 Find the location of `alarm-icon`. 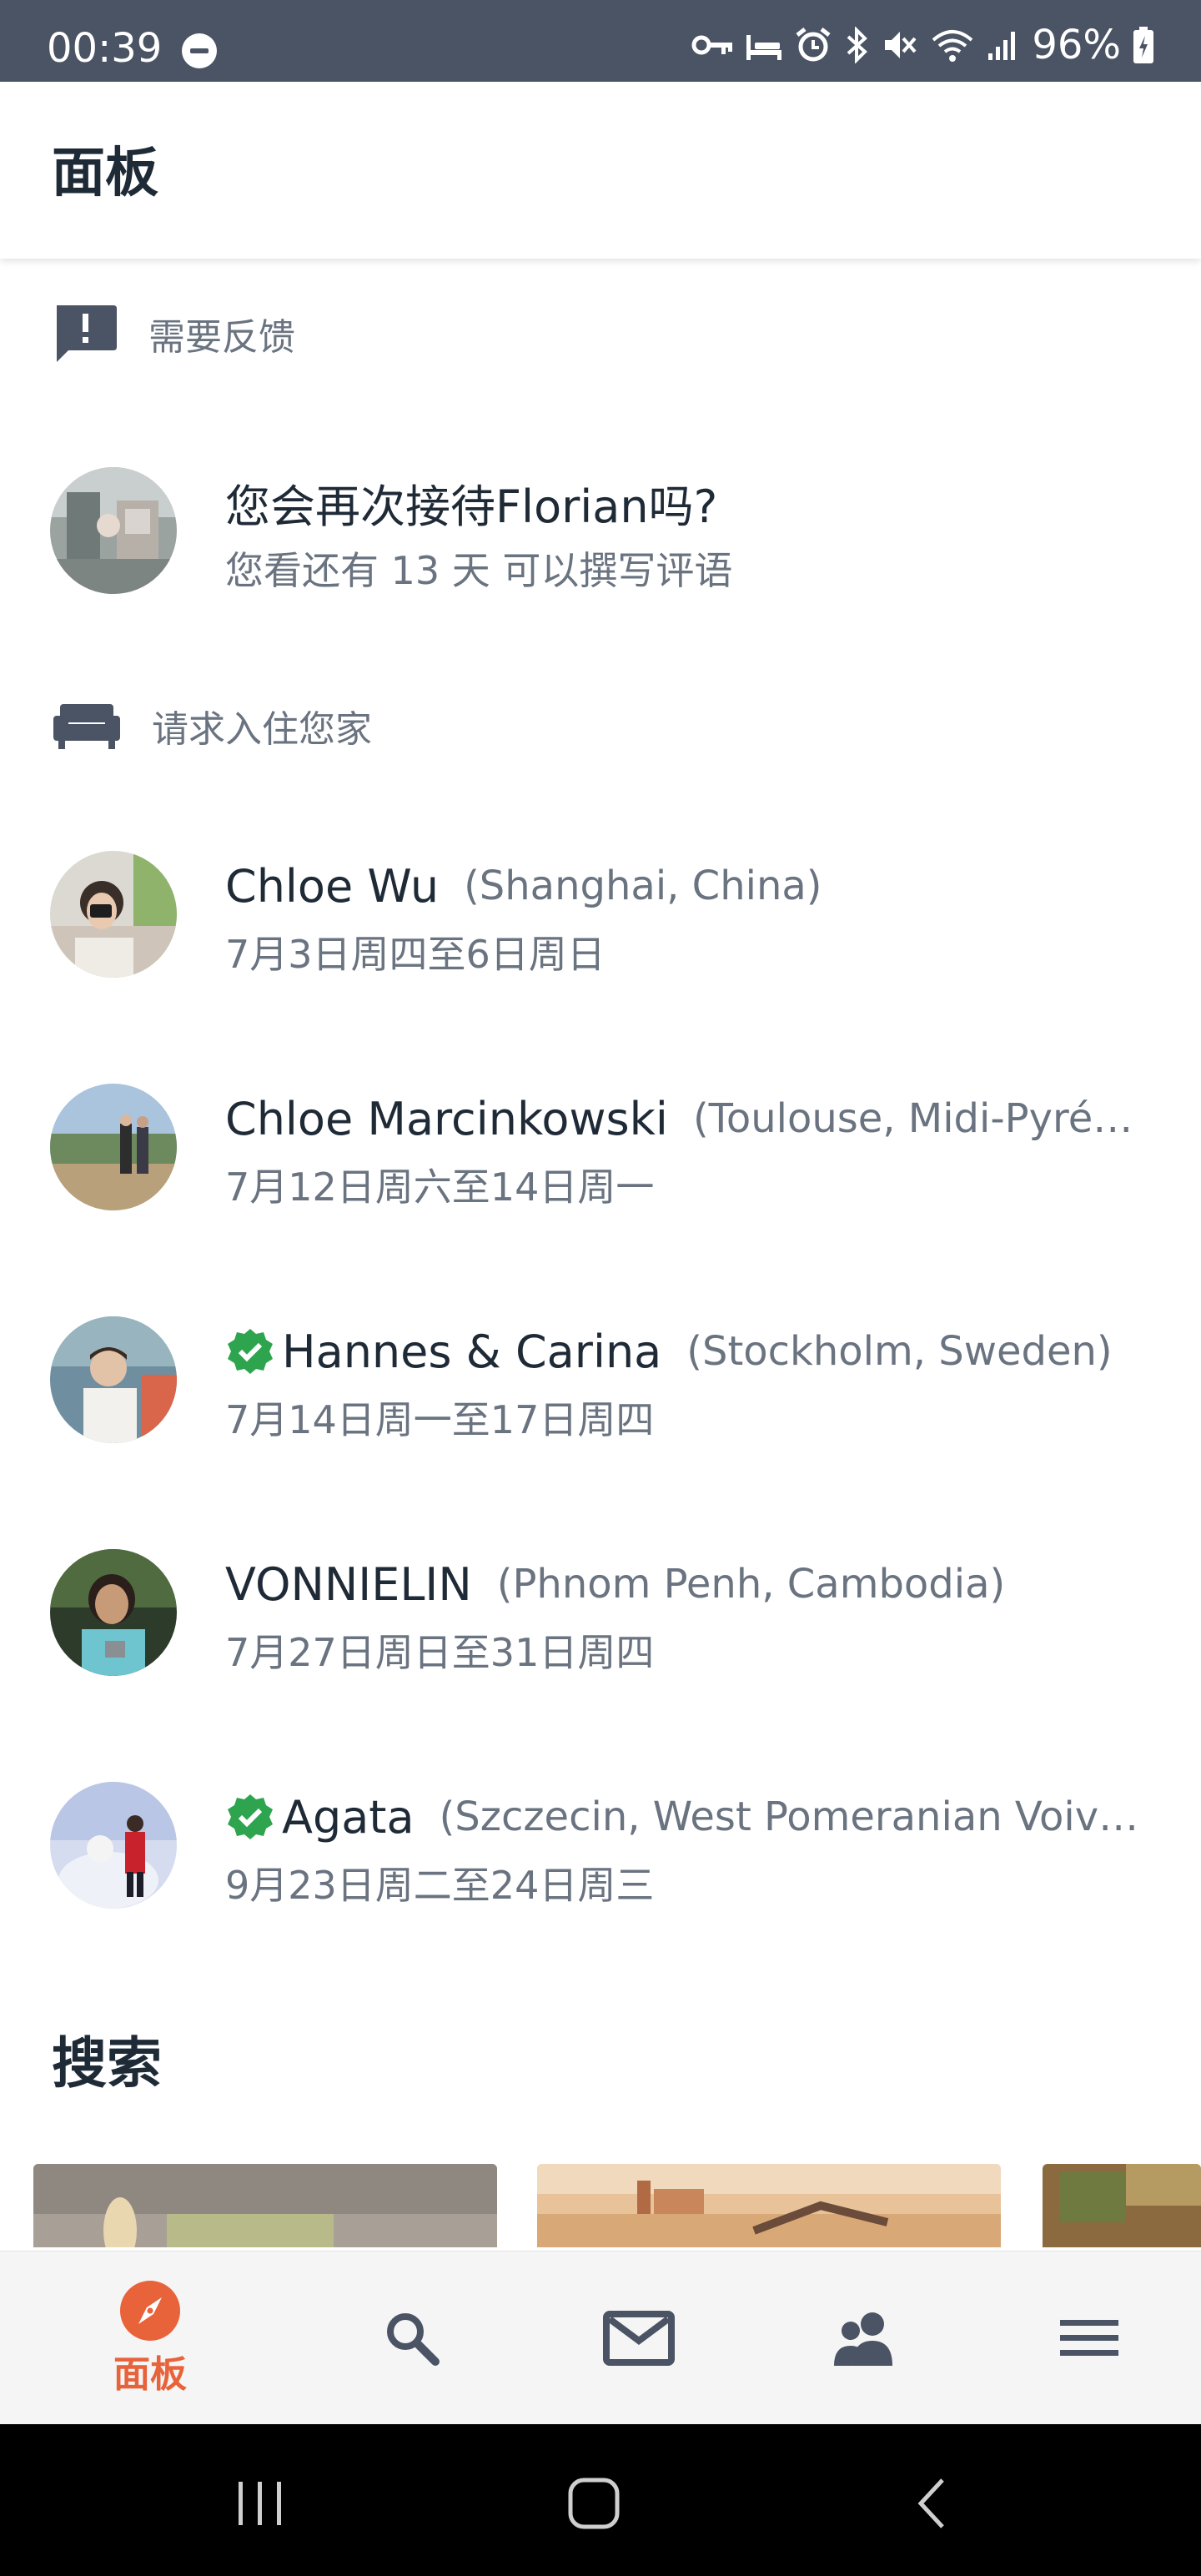

alarm-icon is located at coordinates (814, 45).